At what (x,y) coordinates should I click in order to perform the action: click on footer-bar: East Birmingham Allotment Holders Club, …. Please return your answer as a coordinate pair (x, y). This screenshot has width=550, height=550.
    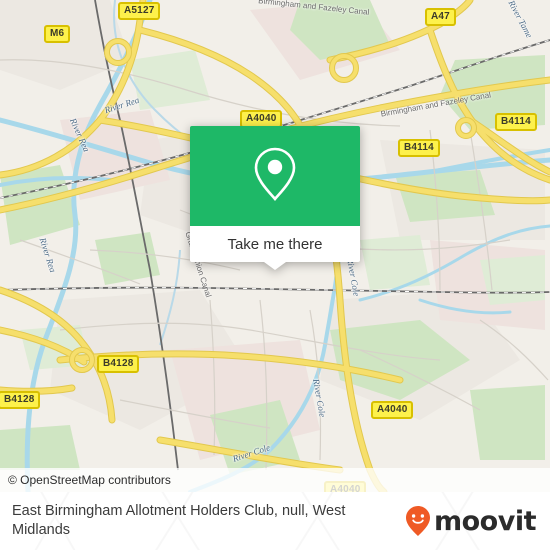
    Looking at the image, I should click on (275, 521).